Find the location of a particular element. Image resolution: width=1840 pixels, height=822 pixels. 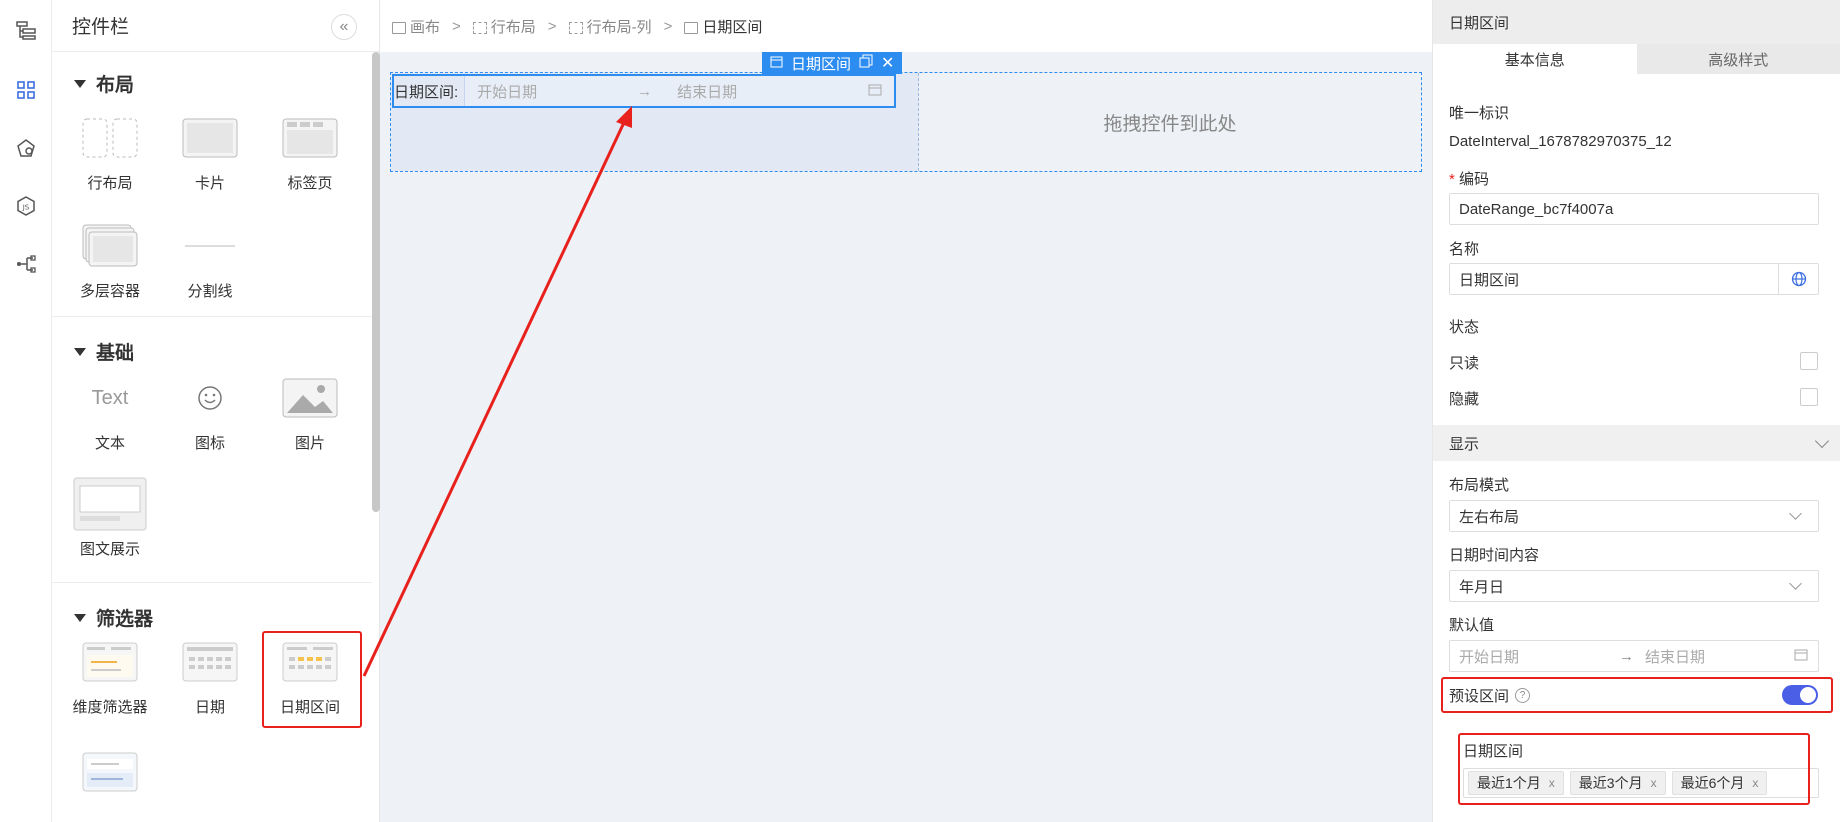

breadcrumb: 画布 > 行布局 > 行布局-列 > 日期区间 is located at coordinates (577, 26).